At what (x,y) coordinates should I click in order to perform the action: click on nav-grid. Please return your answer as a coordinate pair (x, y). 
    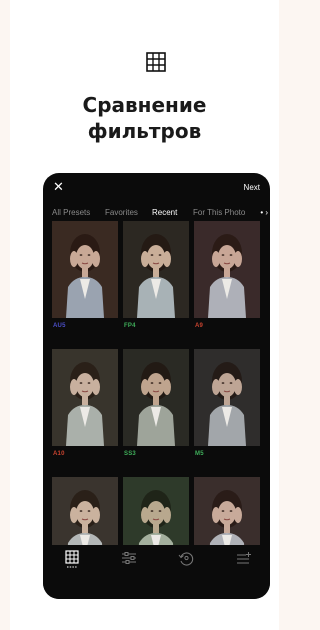
    Looking at the image, I should click on (72, 560).